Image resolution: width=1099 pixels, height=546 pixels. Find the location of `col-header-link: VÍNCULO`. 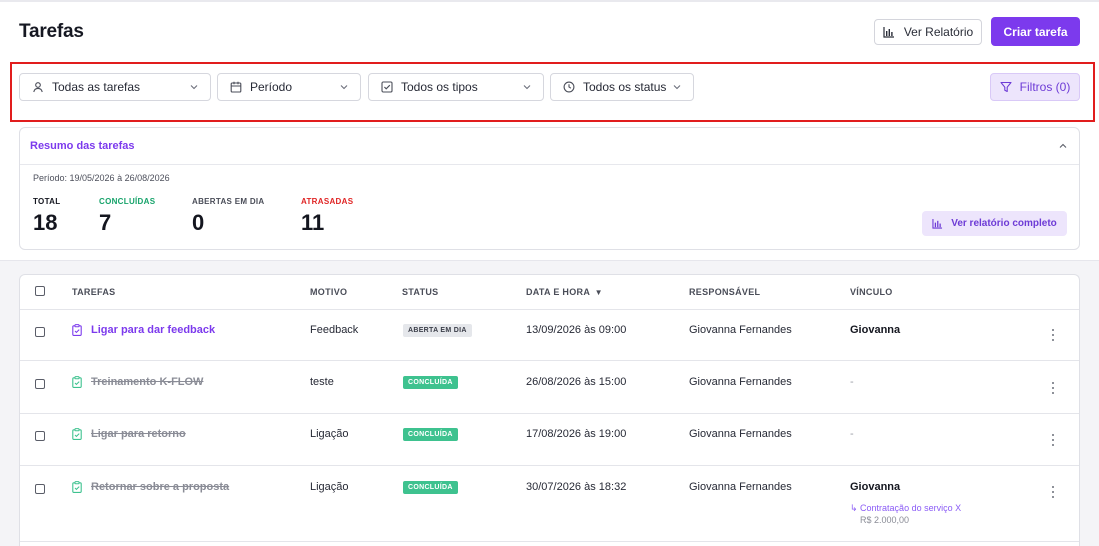

col-header-link: VÍNCULO is located at coordinates (871, 292).